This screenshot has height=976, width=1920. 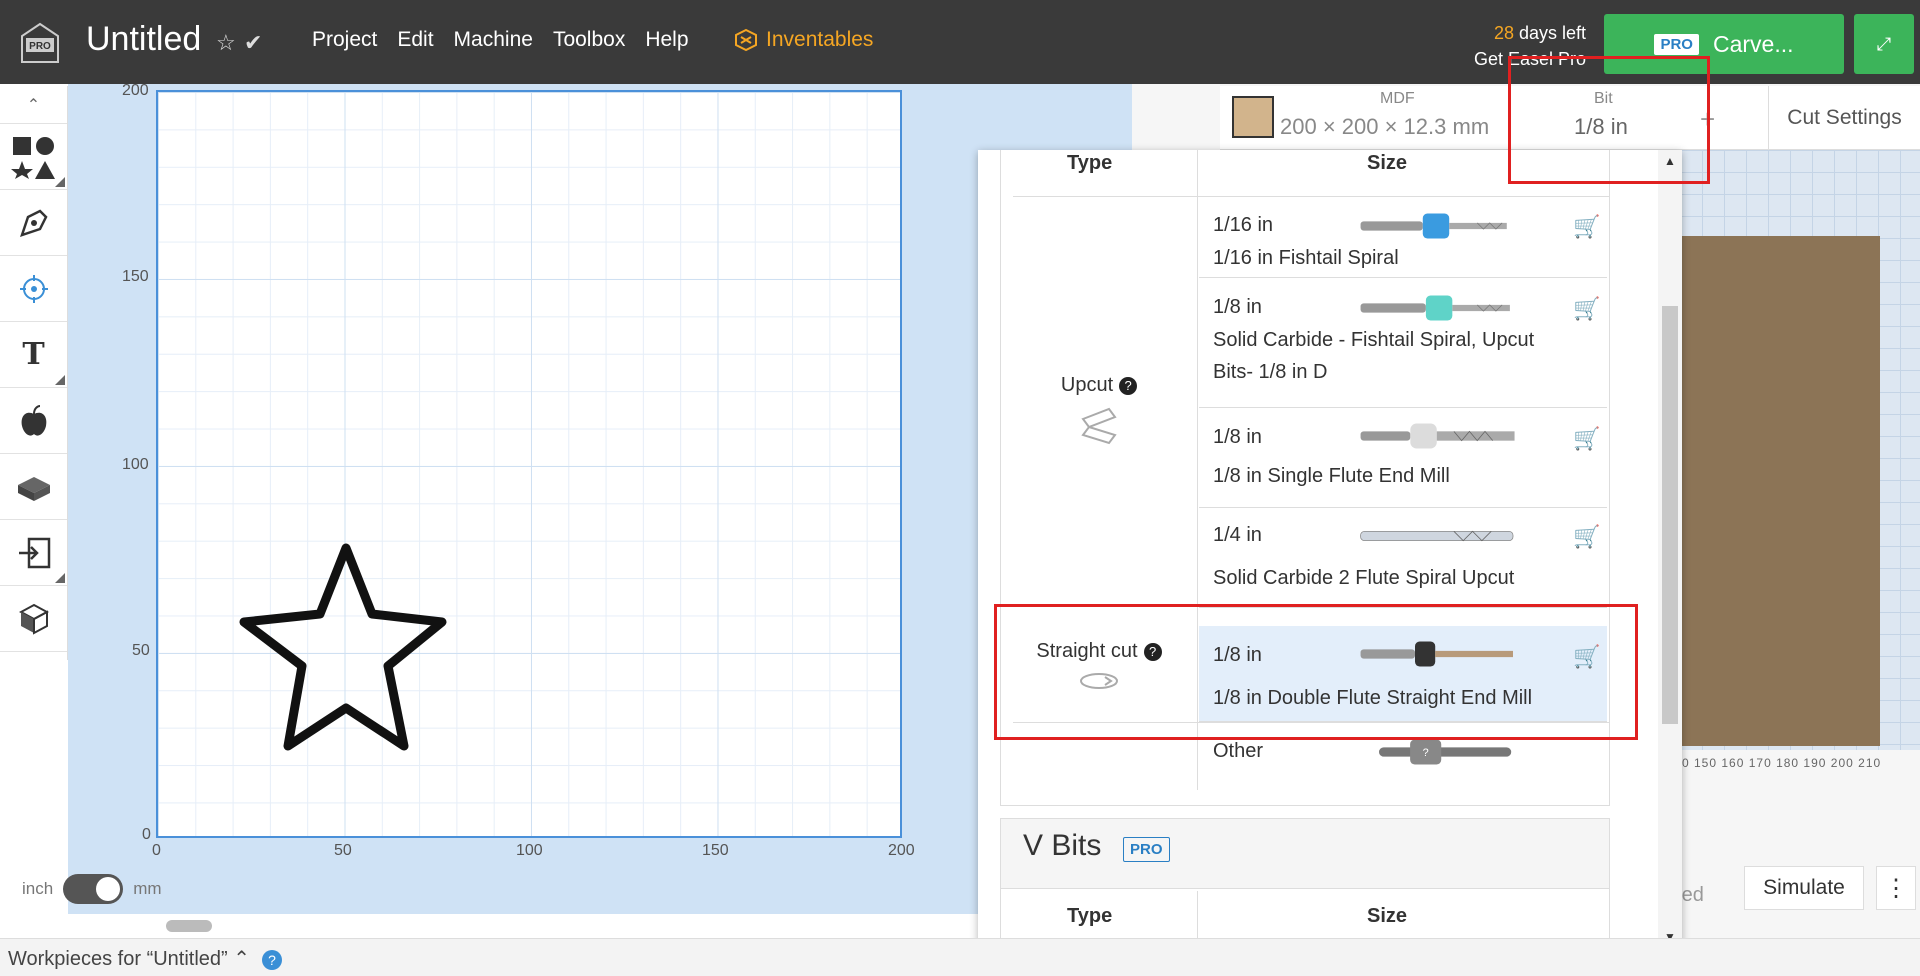 What do you see at coordinates (33, 553) in the screenshot?
I see `import-icon` at bounding box center [33, 553].